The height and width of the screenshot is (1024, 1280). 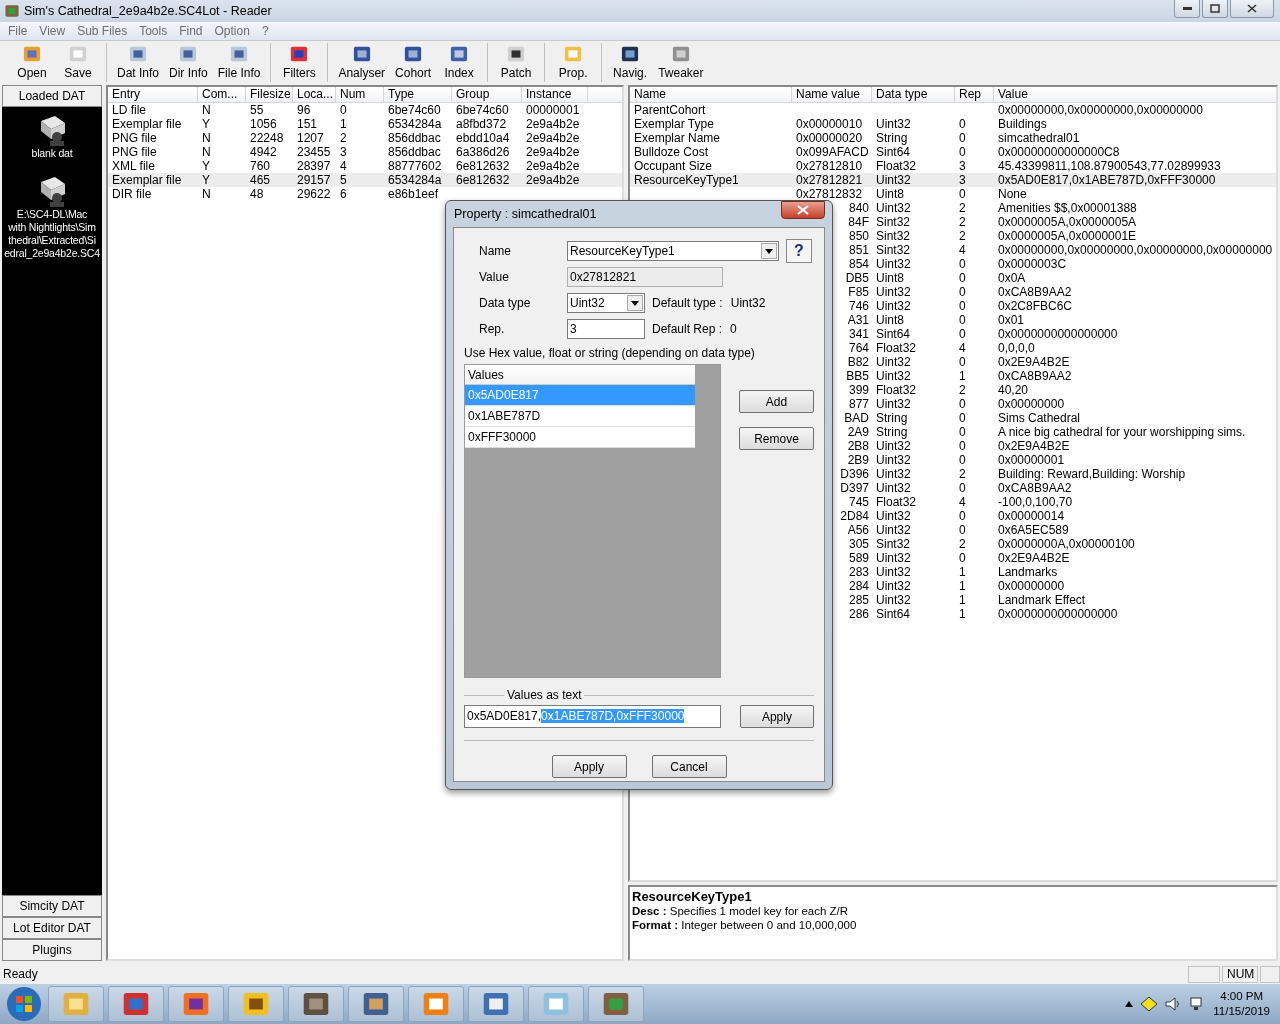 What do you see at coordinates (1135, 95) in the screenshot?
I see `column-header: Value` at bounding box center [1135, 95].